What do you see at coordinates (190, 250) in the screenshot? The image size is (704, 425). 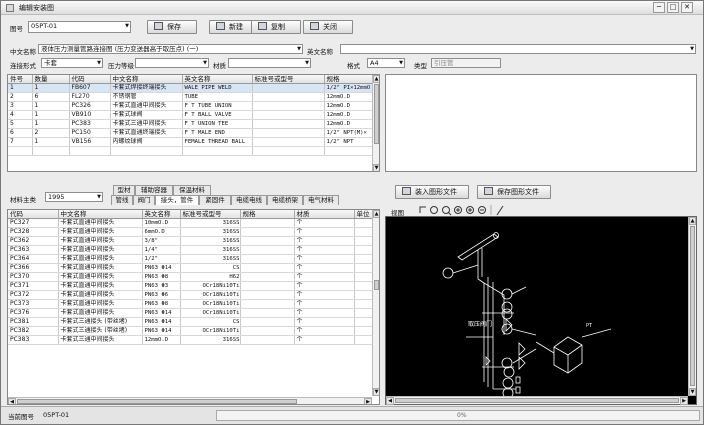 I see `table-row: PC363 卡套式直通中间接头 1/4" 316SS 个` at bounding box center [190, 250].